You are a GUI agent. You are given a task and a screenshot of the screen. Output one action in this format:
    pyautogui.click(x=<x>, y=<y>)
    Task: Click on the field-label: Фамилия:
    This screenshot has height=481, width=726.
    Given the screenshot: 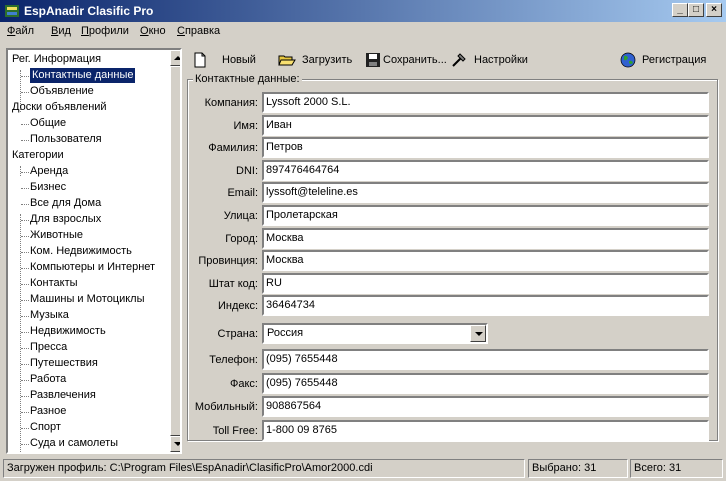 What is the action you would take?
    pyautogui.click(x=233, y=148)
    